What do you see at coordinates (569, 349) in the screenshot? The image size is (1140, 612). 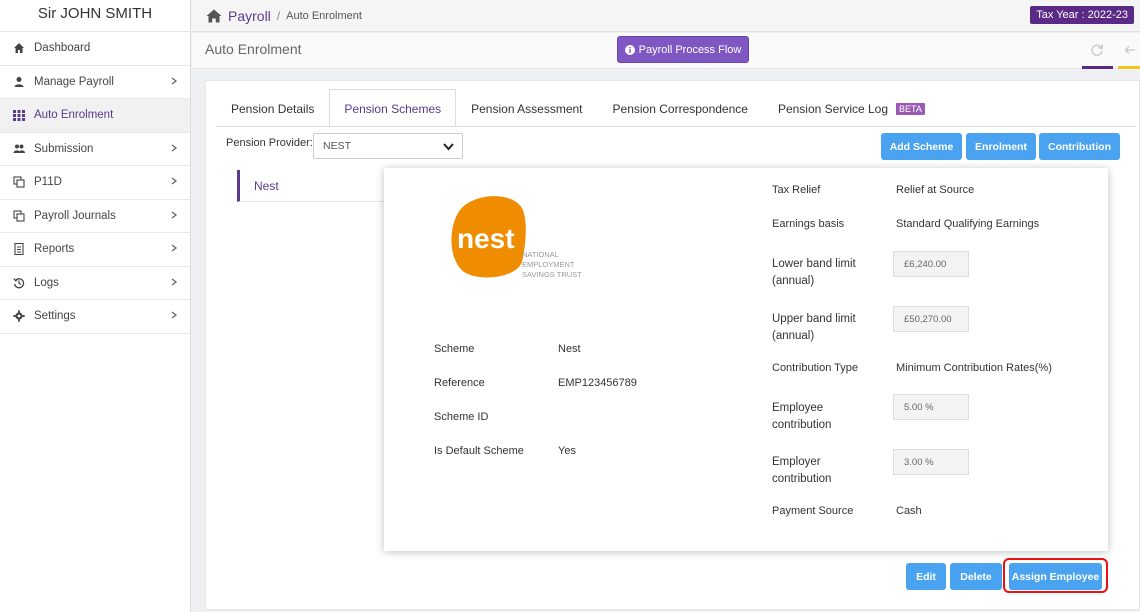 I see `scheme-value: Nest` at bounding box center [569, 349].